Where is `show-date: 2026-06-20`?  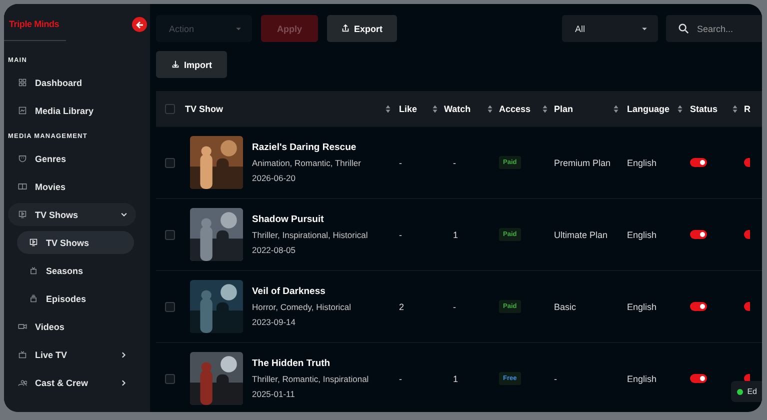 show-date: 2026-06-20 is located at coordinates (274, 178).